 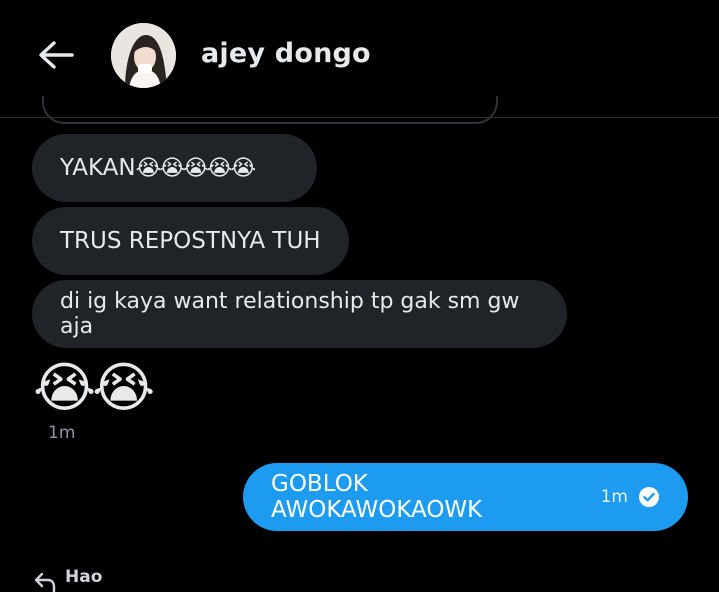 I want to click on message-text: TRUS REPOSTNYA TUH, so click(x=190, y=241).